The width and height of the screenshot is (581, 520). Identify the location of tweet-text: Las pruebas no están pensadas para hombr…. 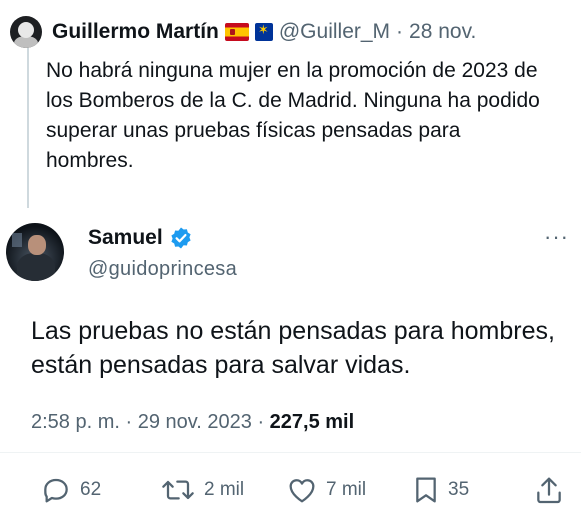
(293, 348).